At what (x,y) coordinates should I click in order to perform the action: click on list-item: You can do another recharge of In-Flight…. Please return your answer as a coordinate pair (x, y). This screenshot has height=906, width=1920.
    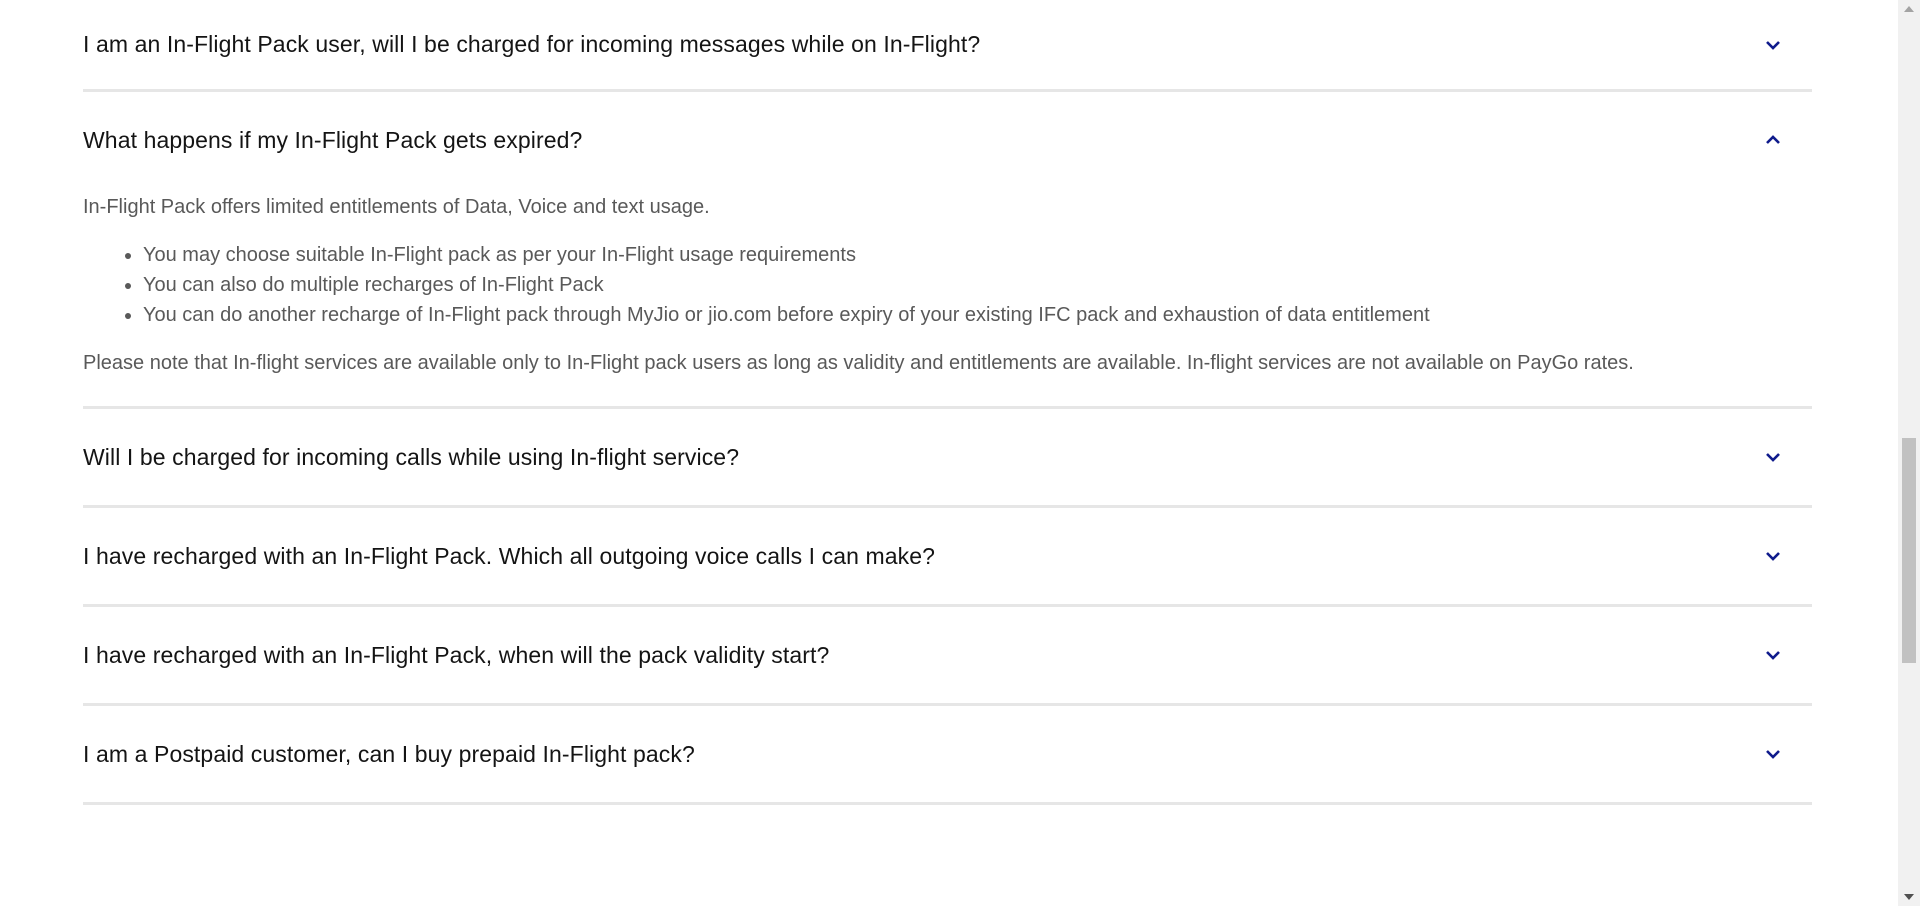
    Looking at the image, I should click on (977, 315).